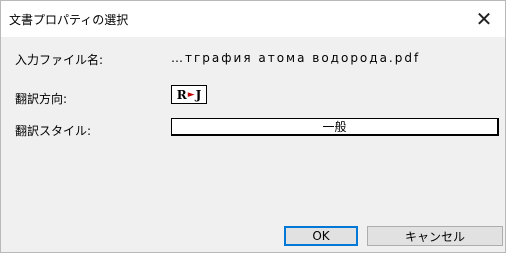  I want to click on cancel-button: キャンセル, so click(435, 236).